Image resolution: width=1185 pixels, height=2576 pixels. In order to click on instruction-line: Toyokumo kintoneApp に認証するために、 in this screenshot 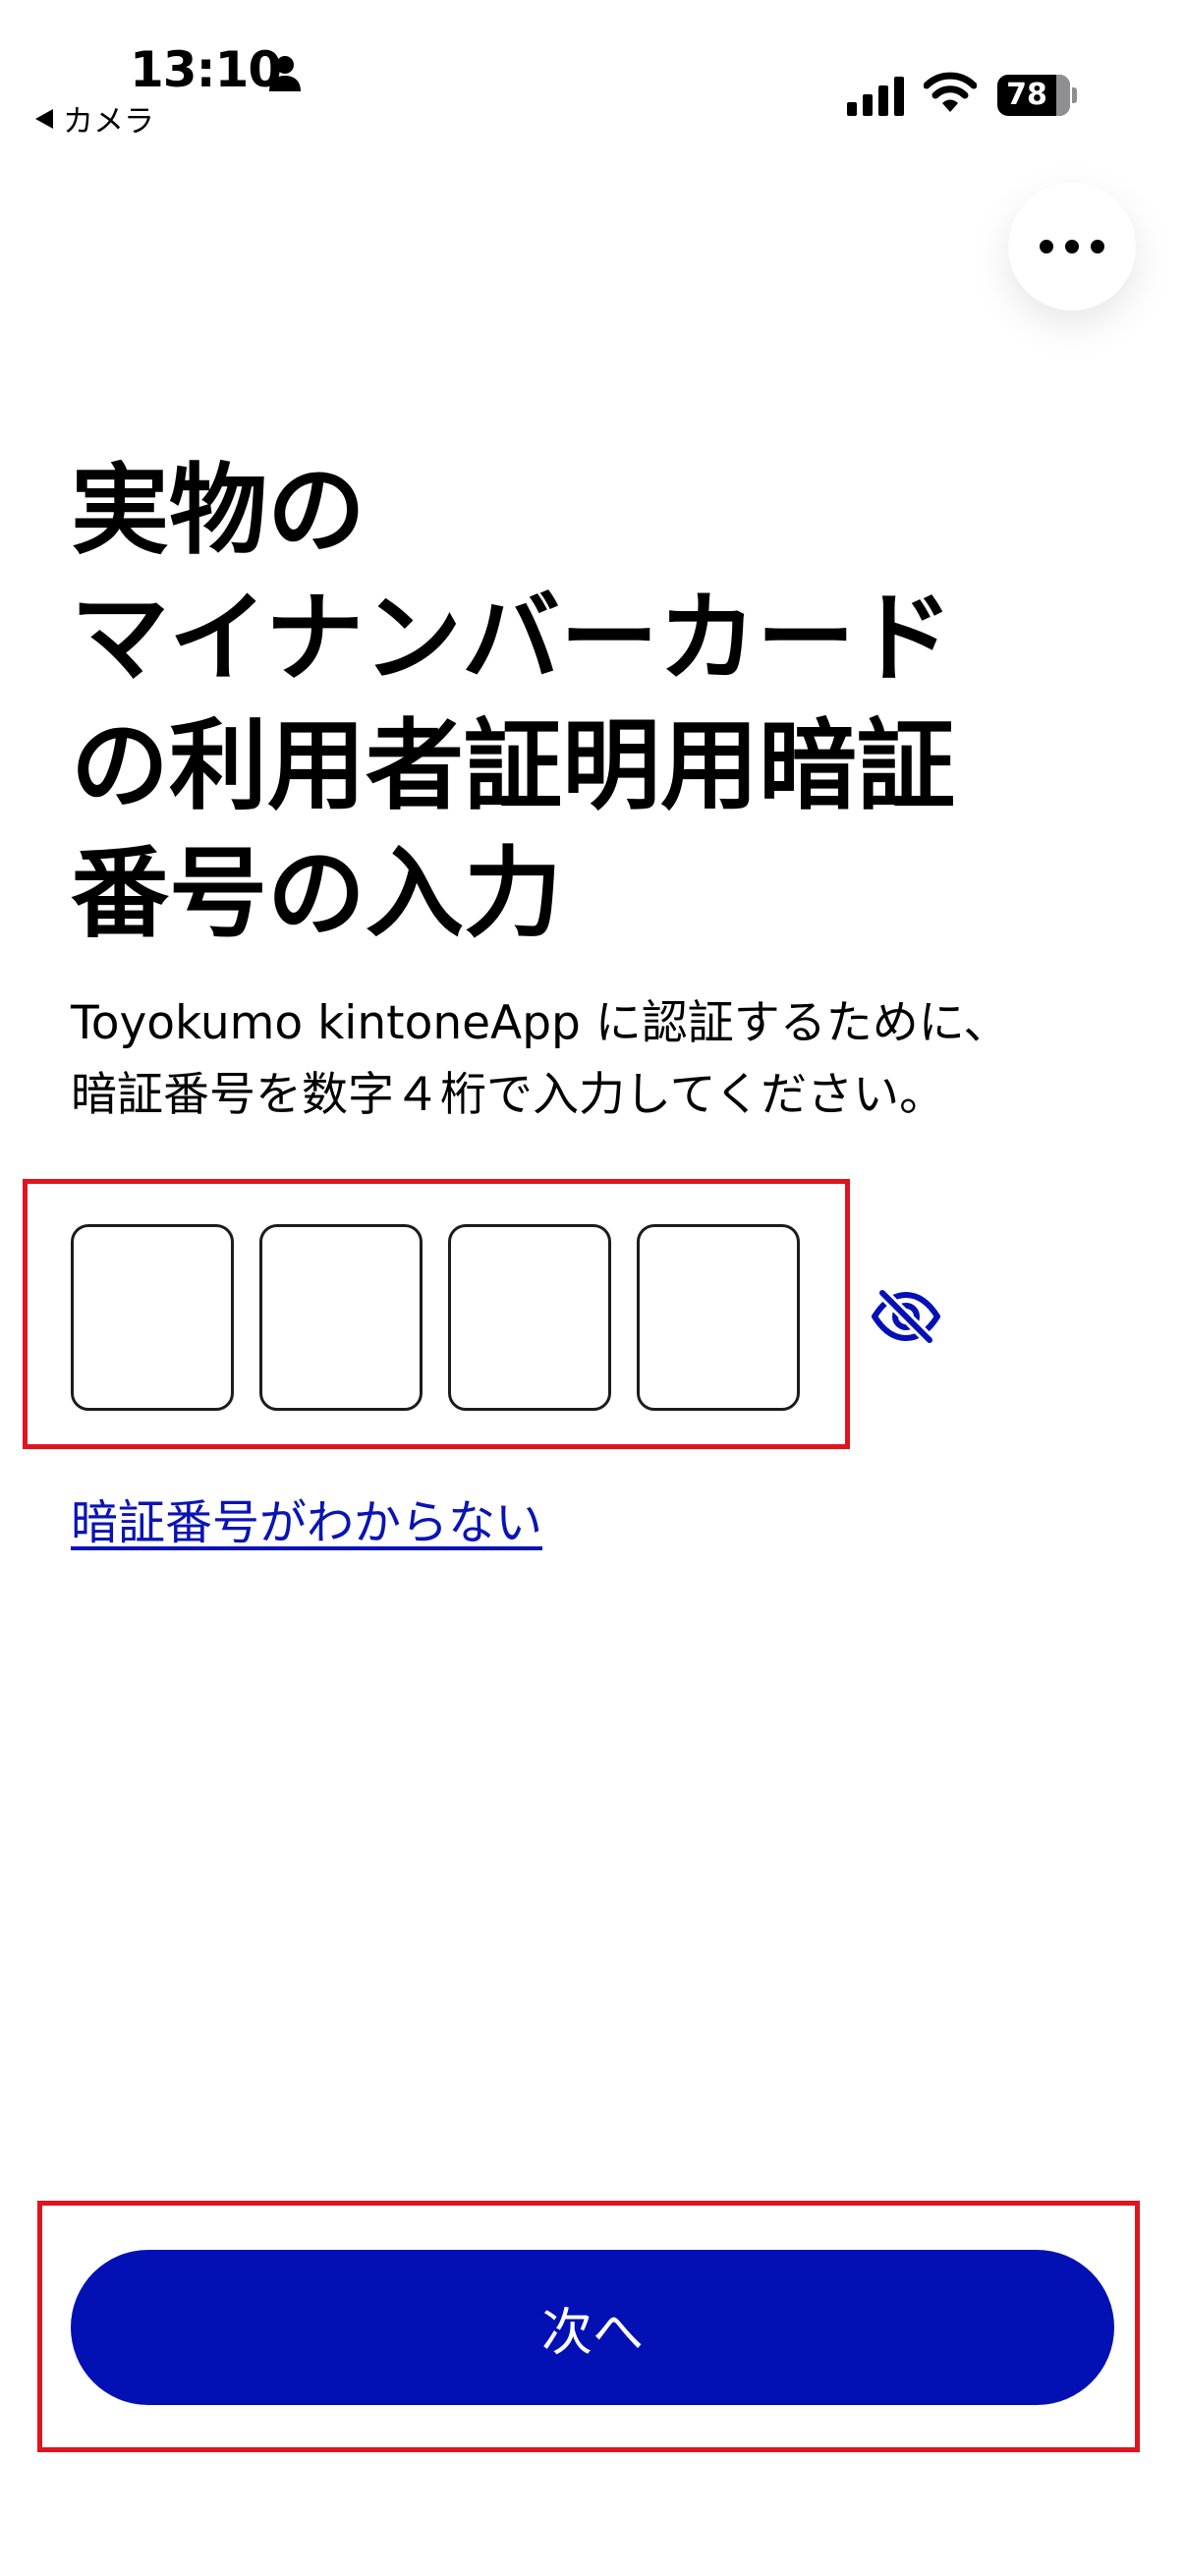, I will do `click(540, 1023)`.